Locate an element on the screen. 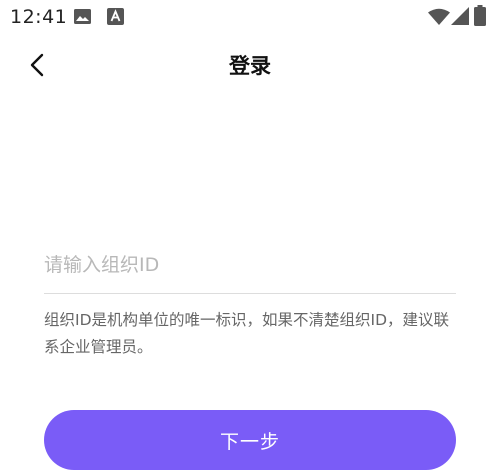 Image resolution: width=500 pixels, height=476 pixels. next-button: 下一步 is located at coordinates (250, 440).